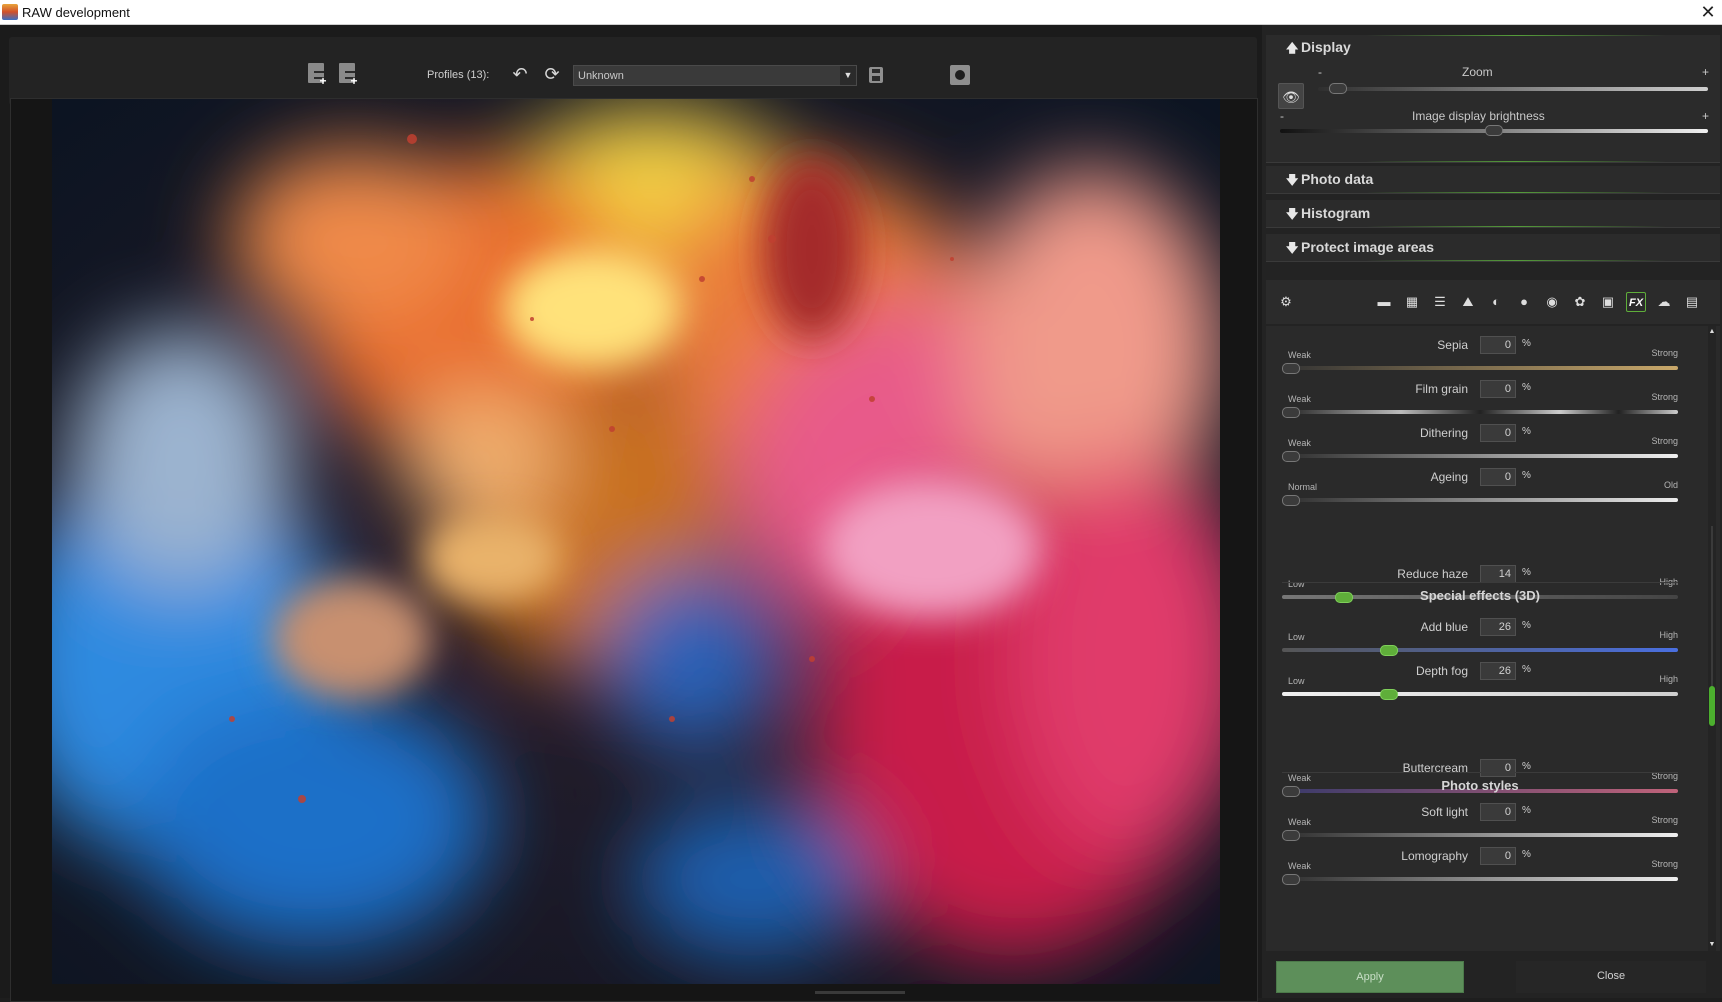 The width and height of the screenshot is (1722, 1002). What do you see at coordinates (1712, 638) in the screenshot?
I see `vertical-scrollbar: ▲ ▼` at bounding box center [1712, 638].